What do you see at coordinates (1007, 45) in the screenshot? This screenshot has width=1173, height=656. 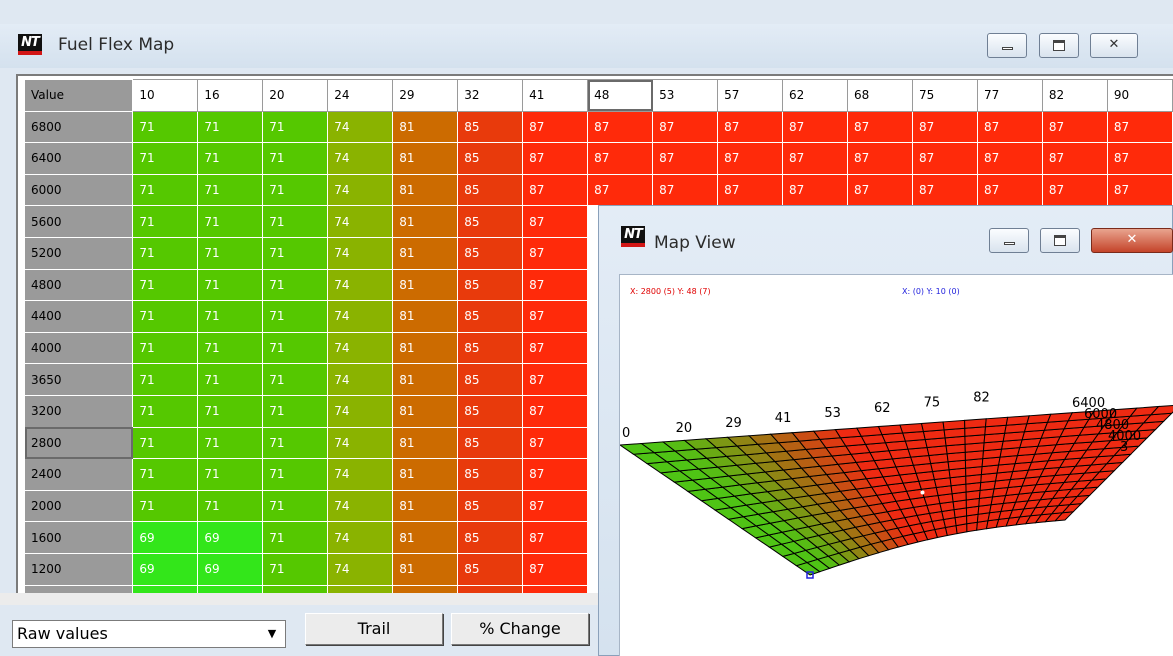 I see `minimize-button` at bounding box center [1007, 45].